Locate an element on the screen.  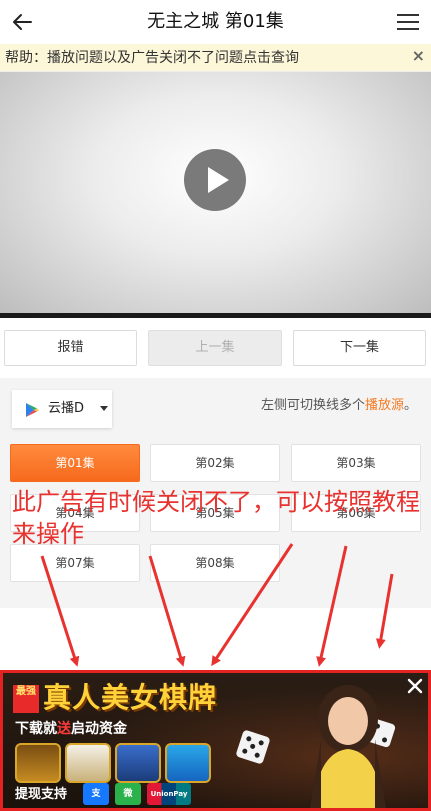
source-selector: 云播D is located at coordinates (62, 409).